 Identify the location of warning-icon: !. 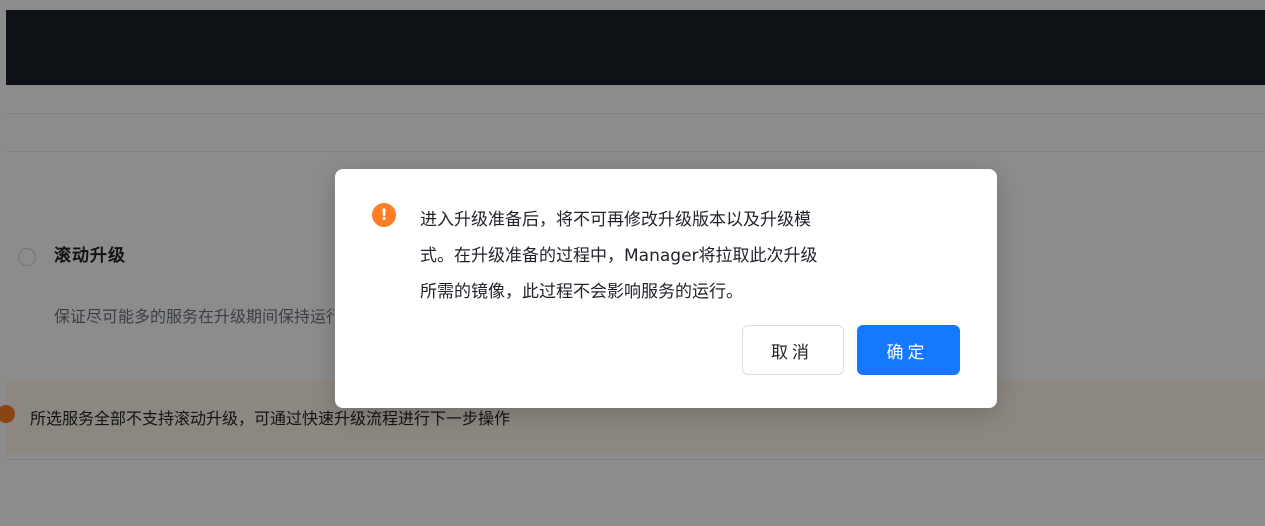
(384, 215).